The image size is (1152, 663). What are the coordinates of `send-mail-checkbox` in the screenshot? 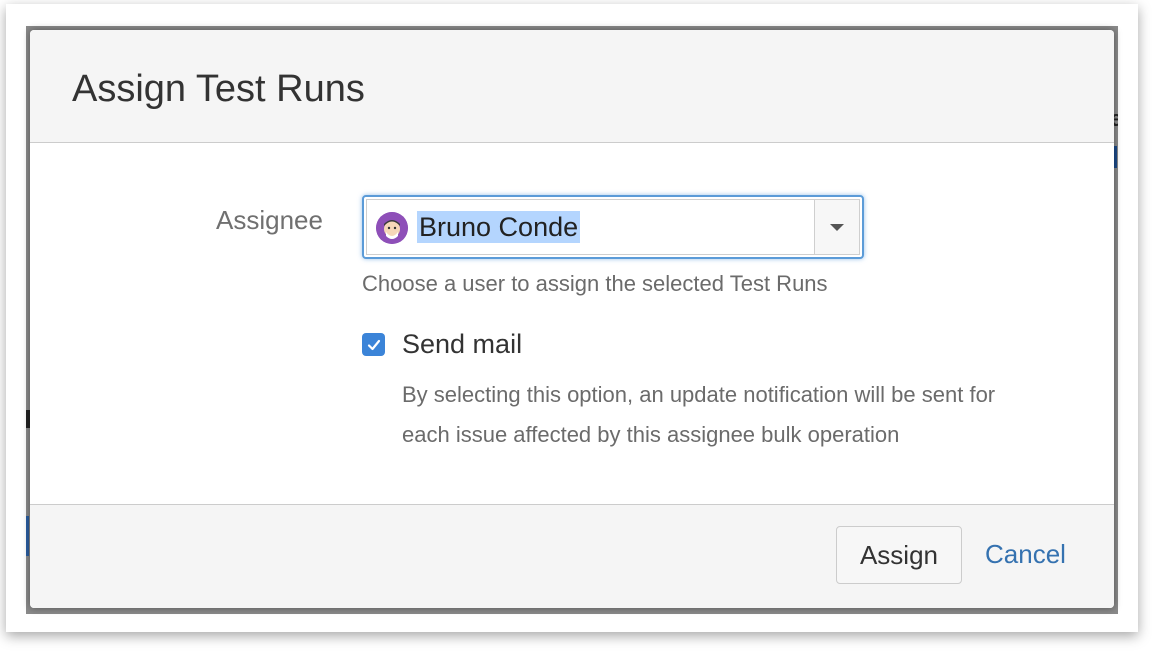 It's located at (373, 344).